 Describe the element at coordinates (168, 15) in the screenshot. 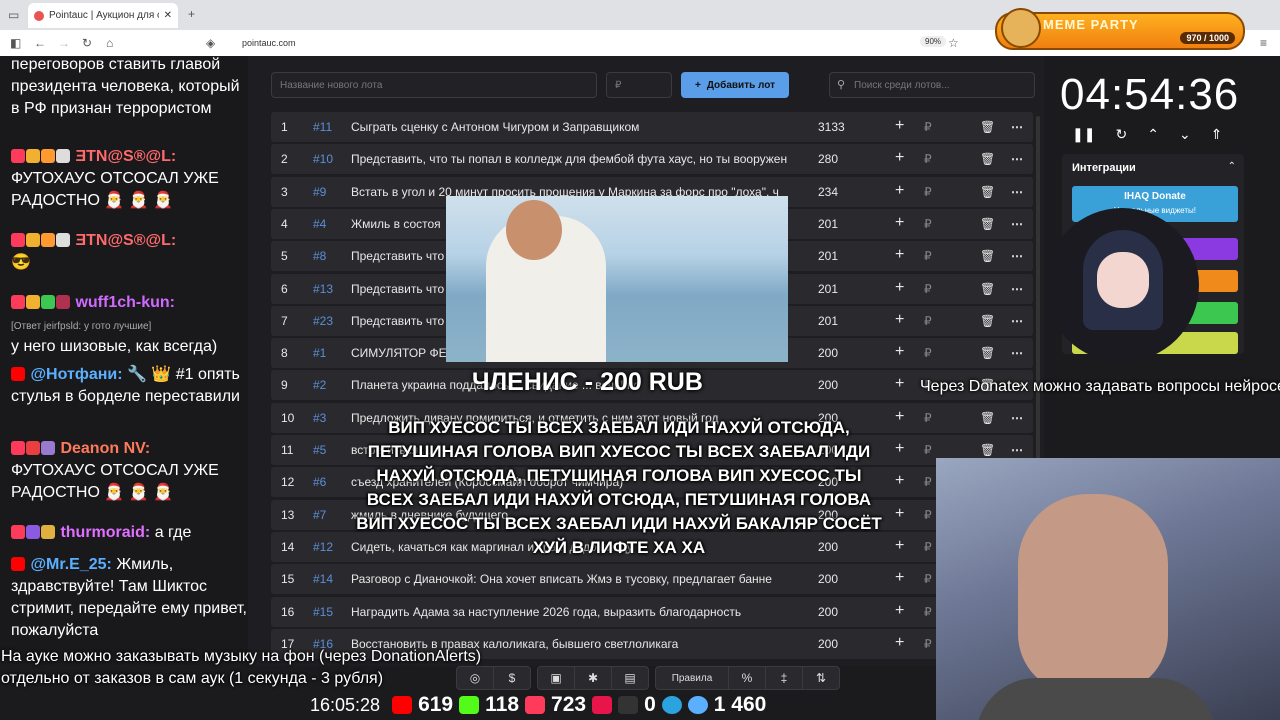

I see `close-tab-icon: ✕` at that location.